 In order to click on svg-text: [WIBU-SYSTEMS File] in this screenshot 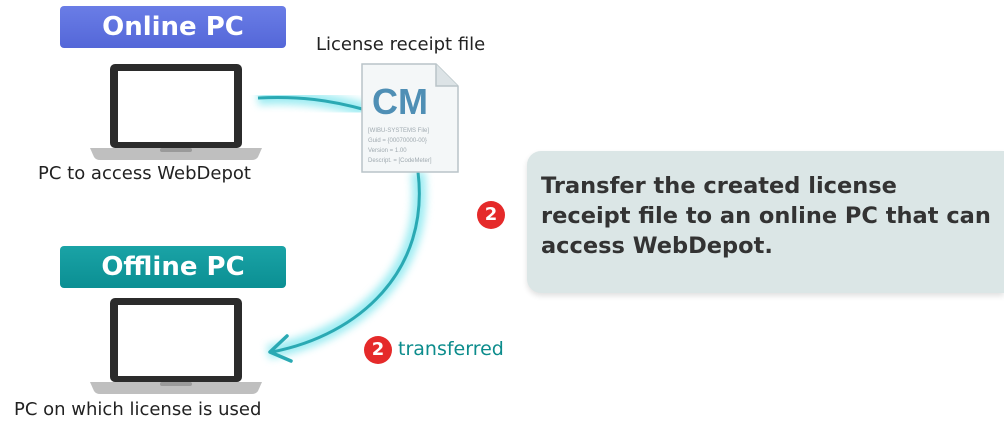, I will do `click(398, 131)`.